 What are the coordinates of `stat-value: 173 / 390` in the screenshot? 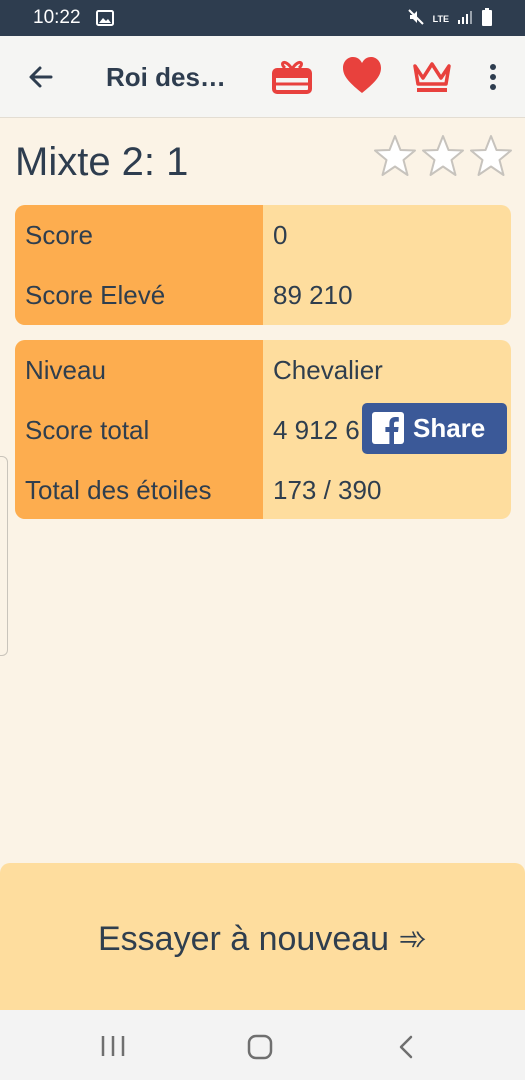 It's located at (327, 490).